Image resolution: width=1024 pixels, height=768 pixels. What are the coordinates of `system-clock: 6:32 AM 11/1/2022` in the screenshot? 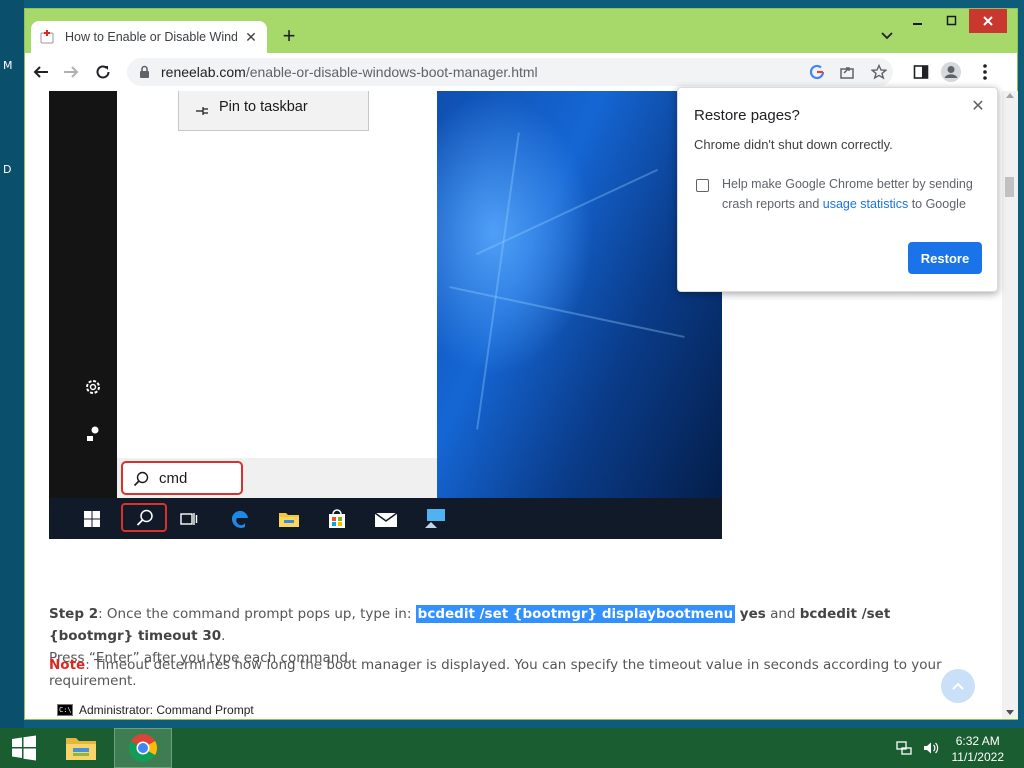 It's located at (978, 749).